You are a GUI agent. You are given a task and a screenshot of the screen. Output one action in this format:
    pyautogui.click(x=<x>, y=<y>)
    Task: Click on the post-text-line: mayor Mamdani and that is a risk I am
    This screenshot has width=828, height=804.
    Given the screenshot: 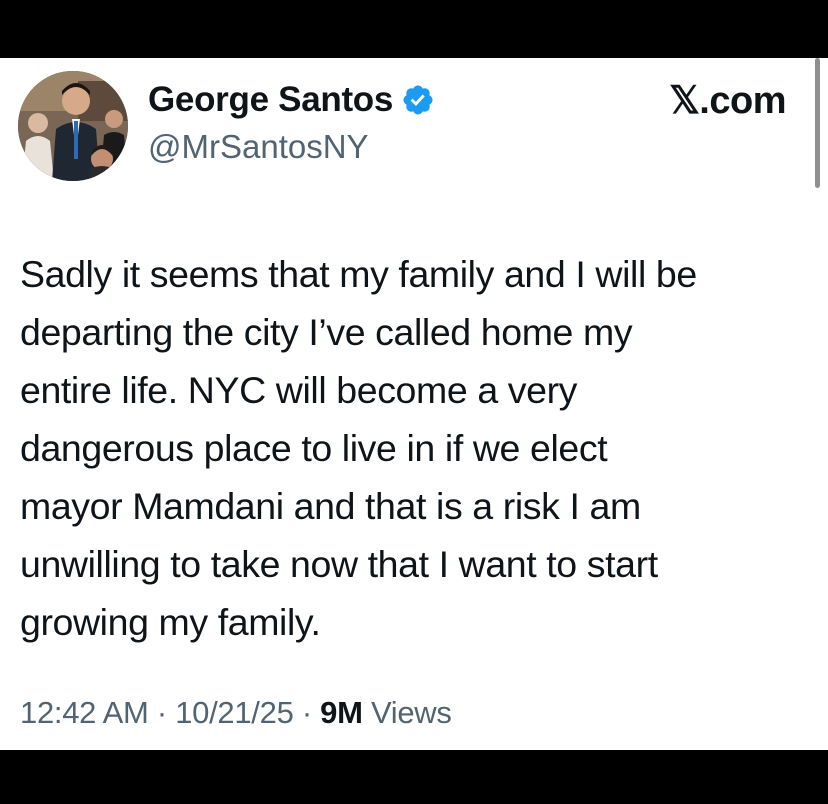 What is the action you would take?
    pyautogui.click(x=330, y=506)
    